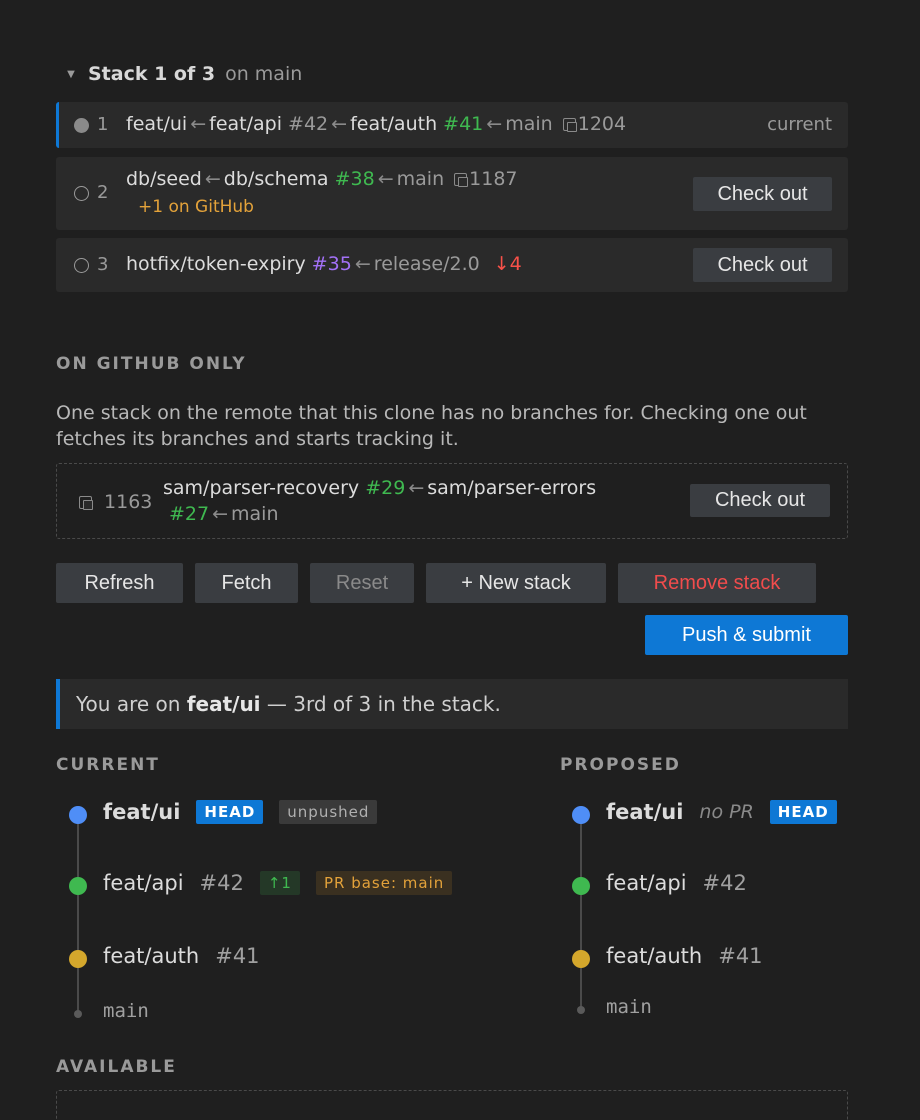 This screenshot has width=920, height=1120. I want to click on stack-header: ▼ Stack 1 of 3 on main, so click(183, 74).